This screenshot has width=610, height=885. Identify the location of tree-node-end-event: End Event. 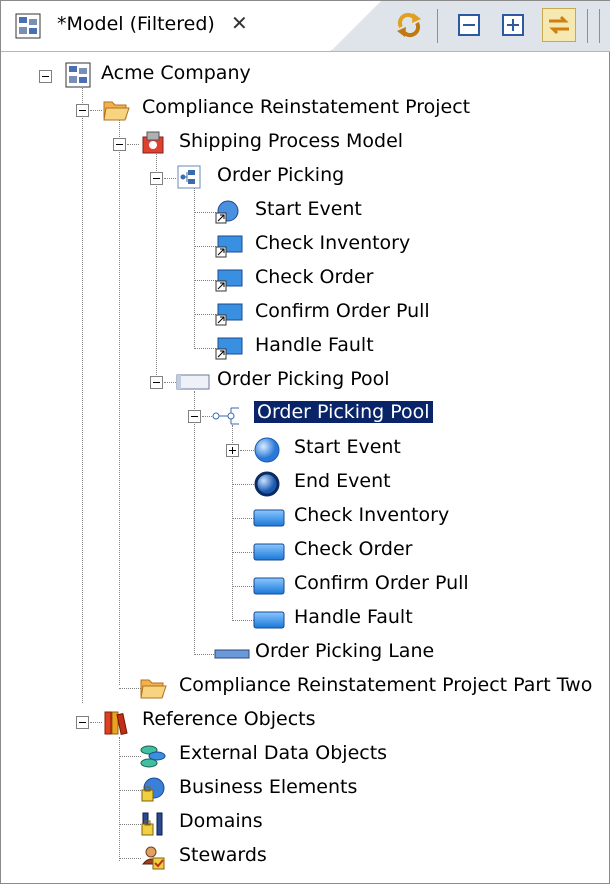
(221, 484).